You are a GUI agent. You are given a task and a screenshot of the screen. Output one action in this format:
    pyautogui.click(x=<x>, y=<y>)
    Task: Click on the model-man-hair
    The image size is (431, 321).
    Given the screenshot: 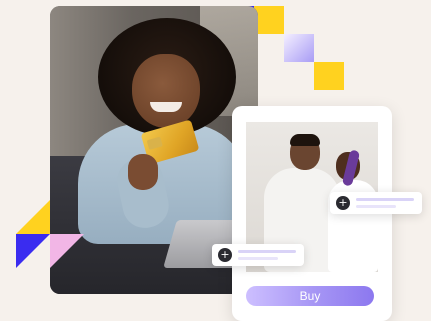 What is the action you would take?
    pyautogui.click(x=305, y=140)
    